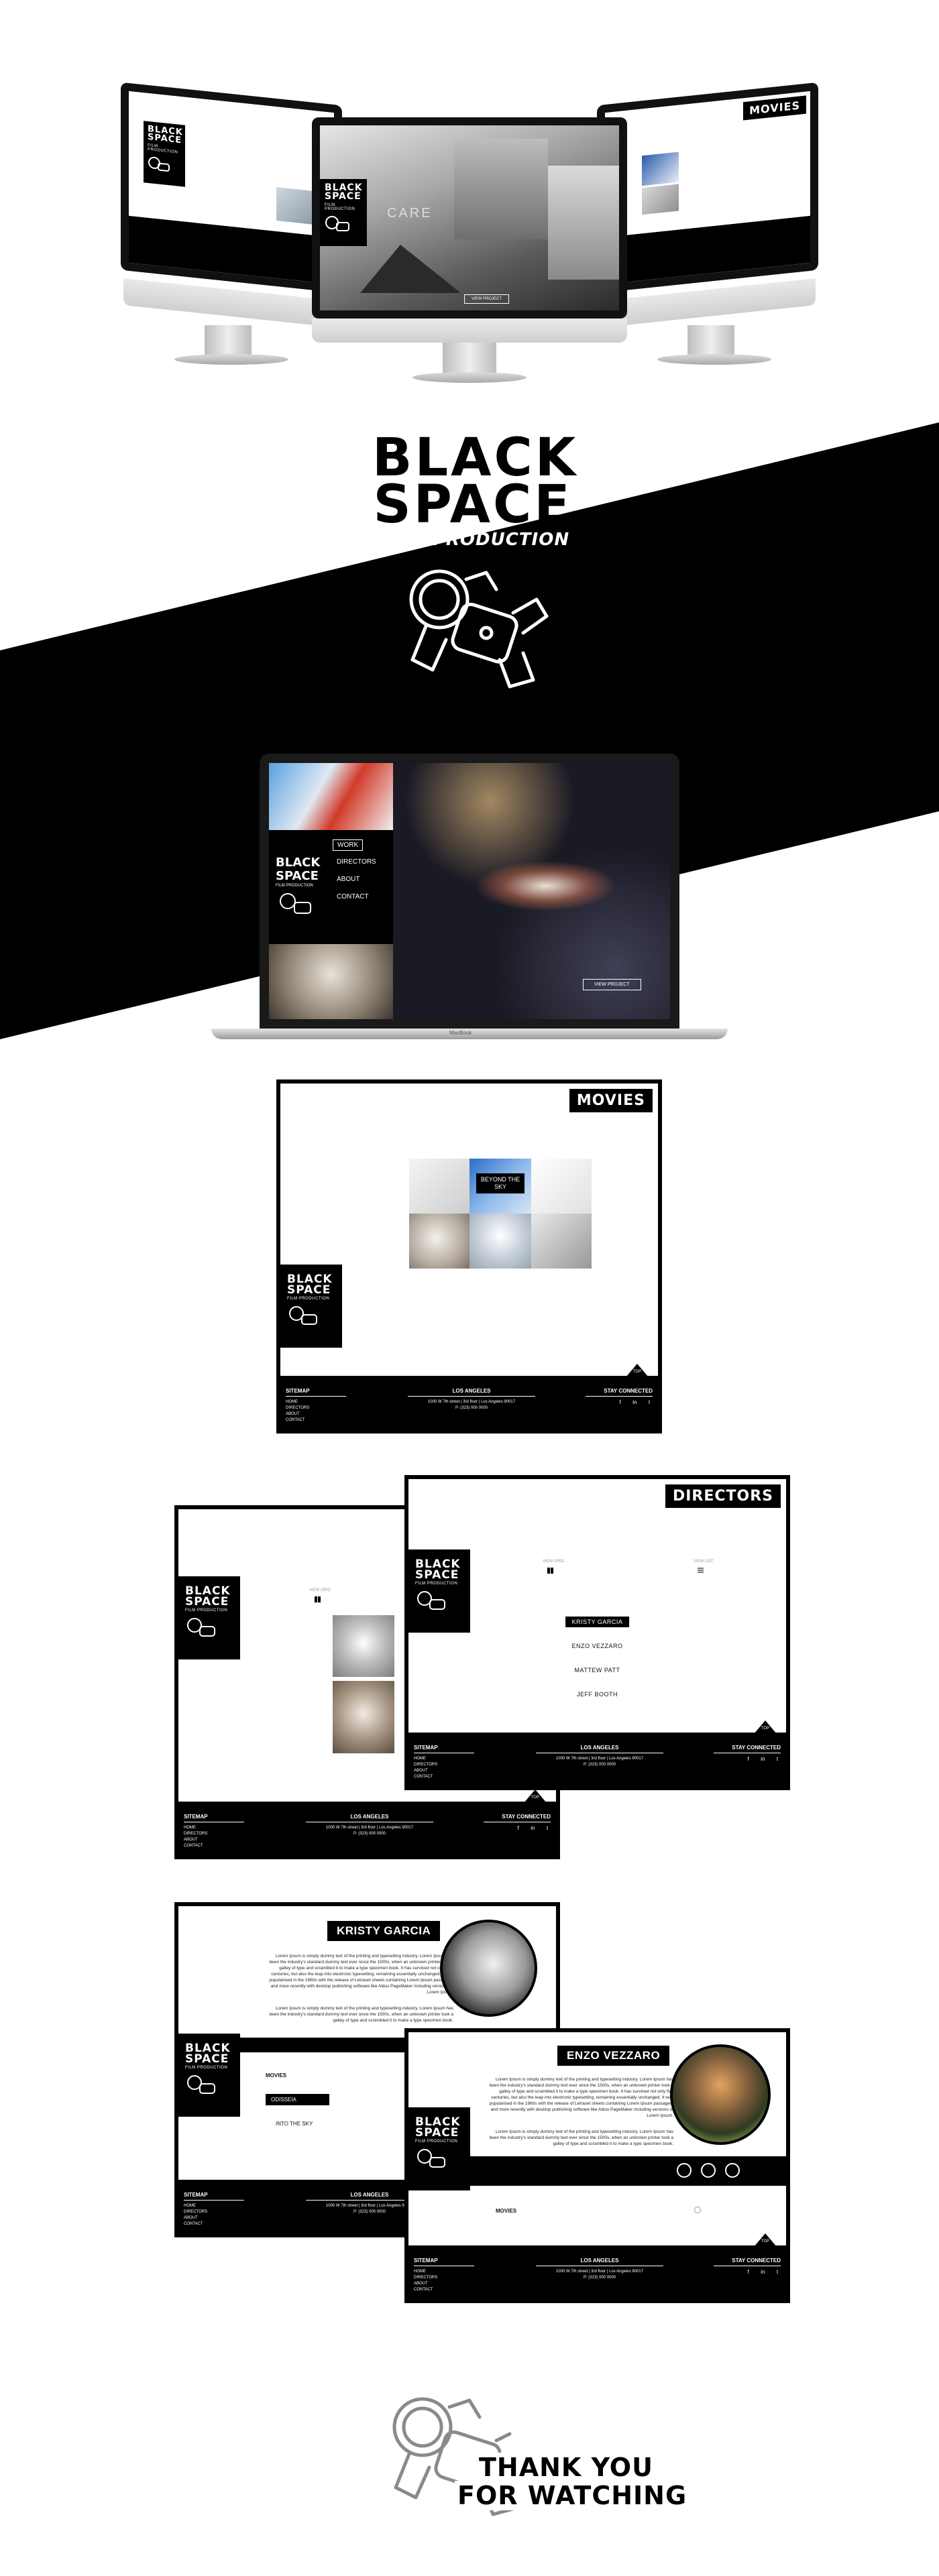  What do you see at coordinates (553, 1562) in the screenshot?
I see `view-grid-label: VIEW GRID` at bounding box center [553, 1562].